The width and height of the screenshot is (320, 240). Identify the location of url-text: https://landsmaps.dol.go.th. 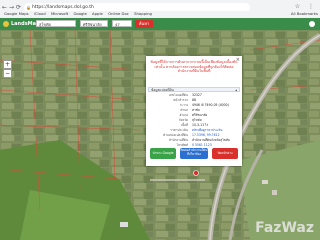
(63, 7).